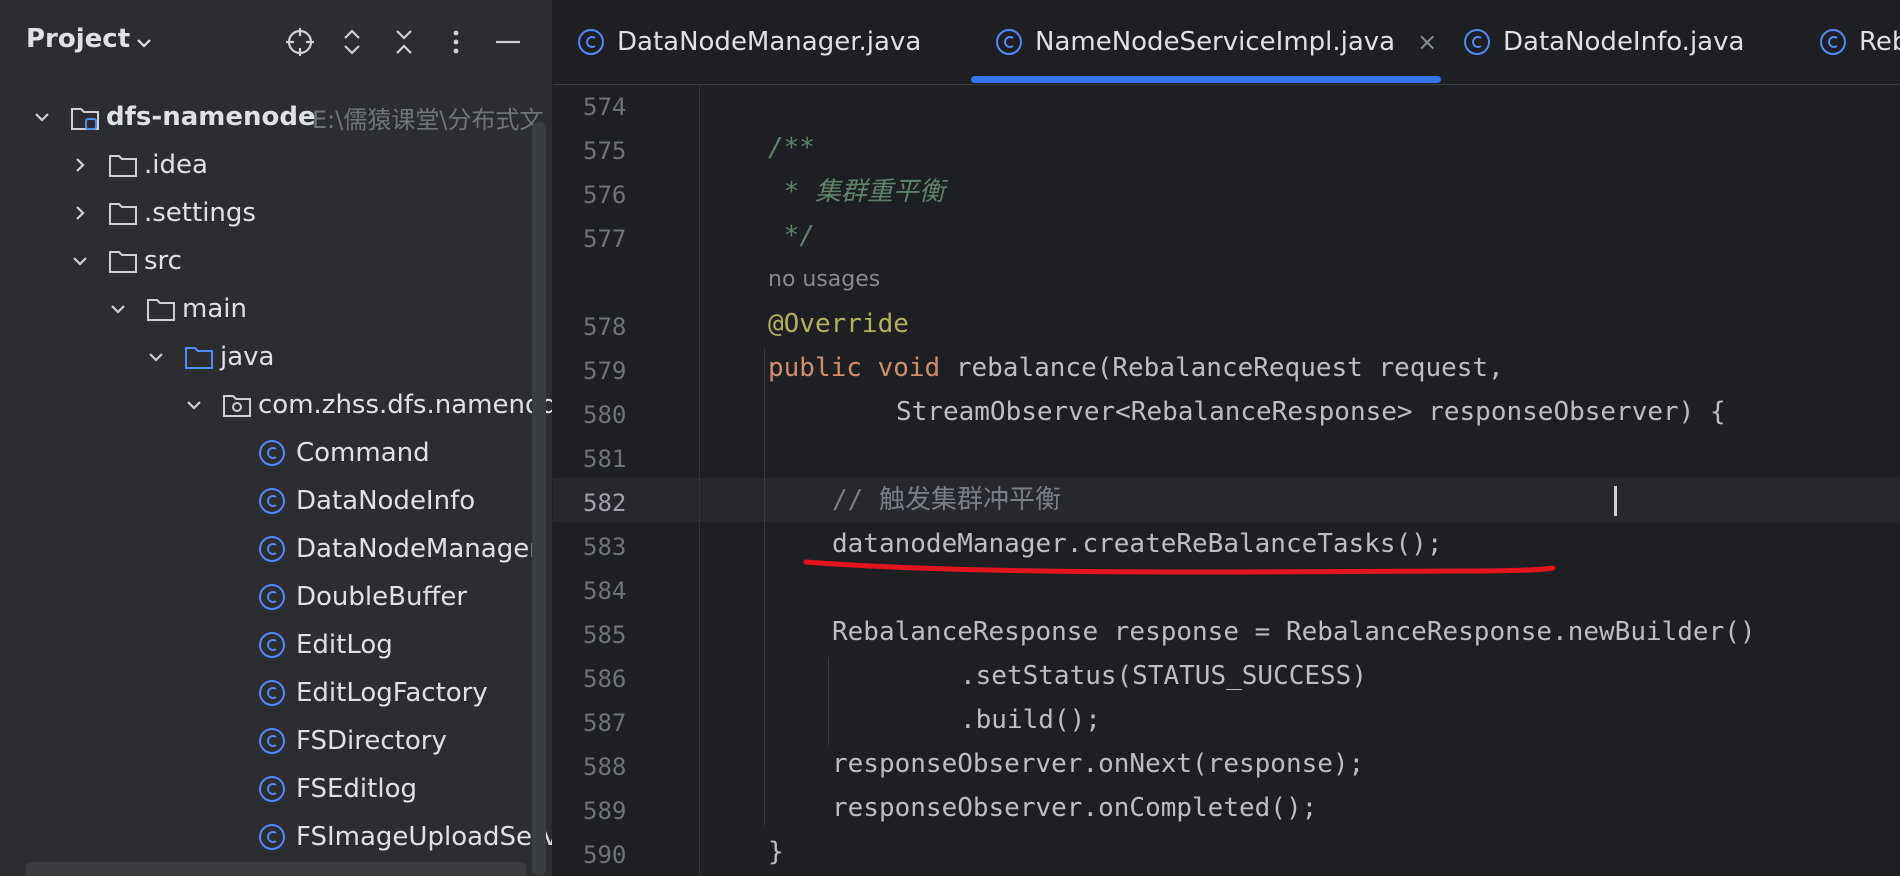 This screenshot has width=1900, height=876. I want to click on project-panel-title: Project, so click(78, 39).